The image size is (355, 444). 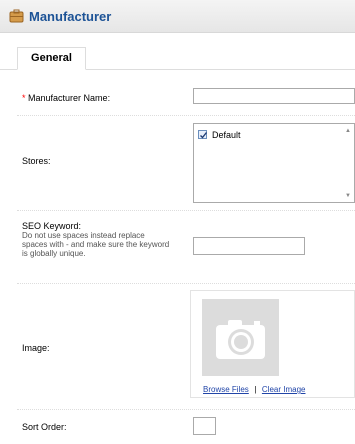 I want to click on sort-order-input, so click(x=204, y=426).